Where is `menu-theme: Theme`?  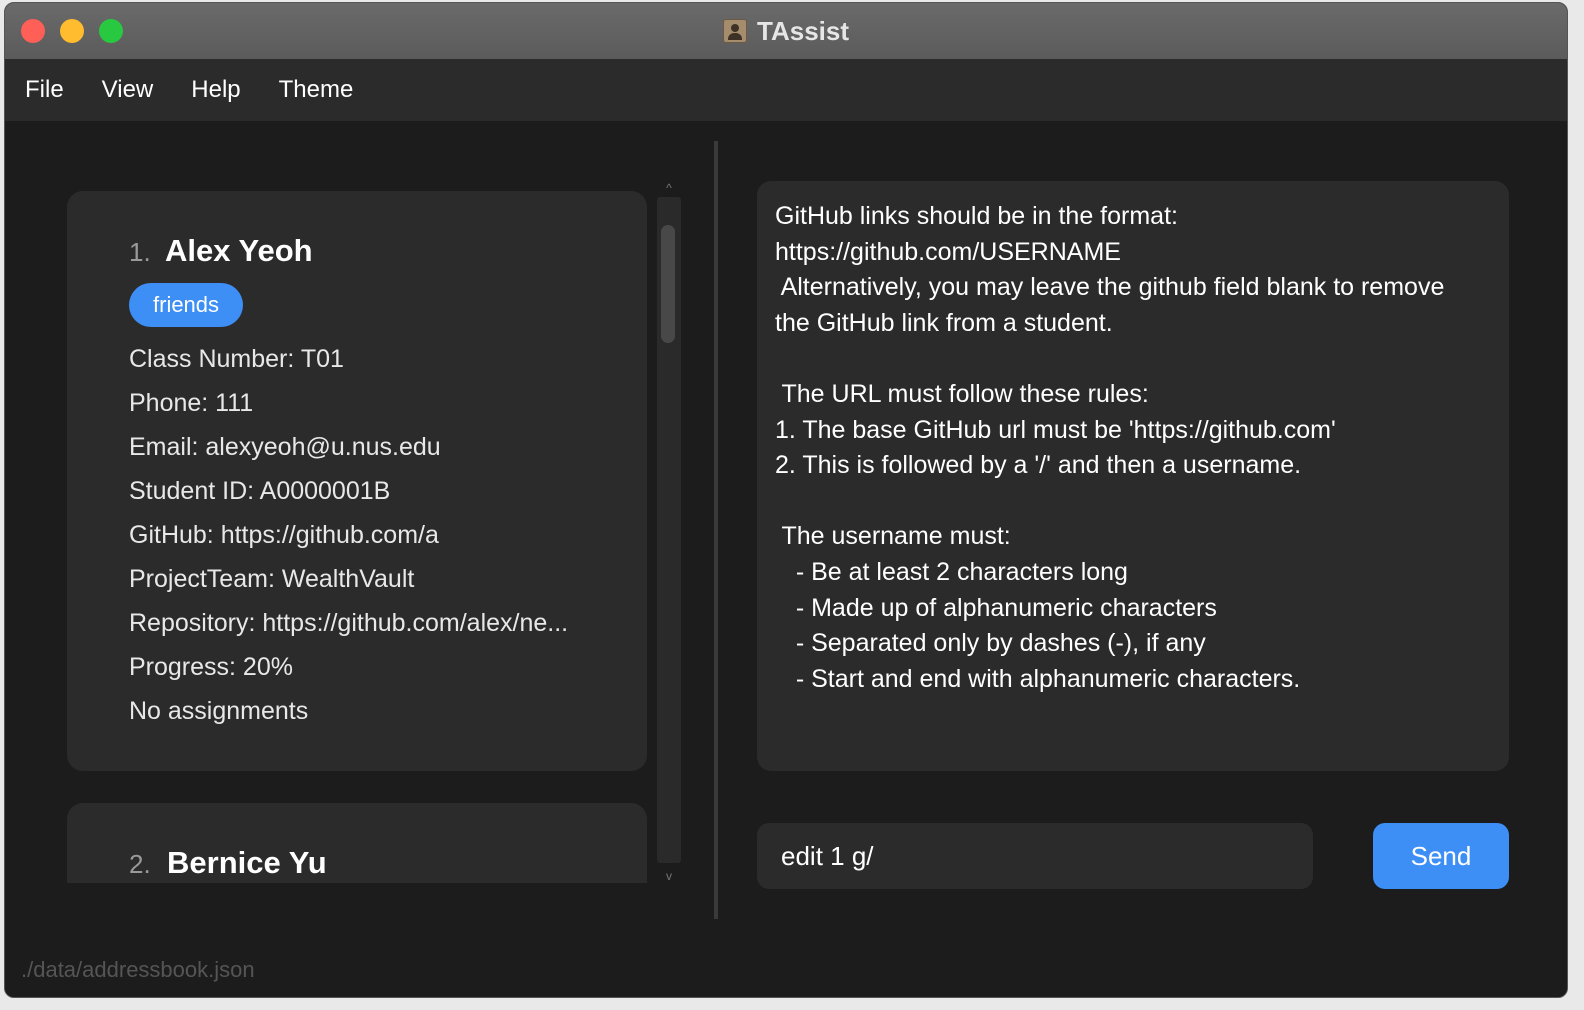
menu-theme: Theme is located at coordinates (316, 90).